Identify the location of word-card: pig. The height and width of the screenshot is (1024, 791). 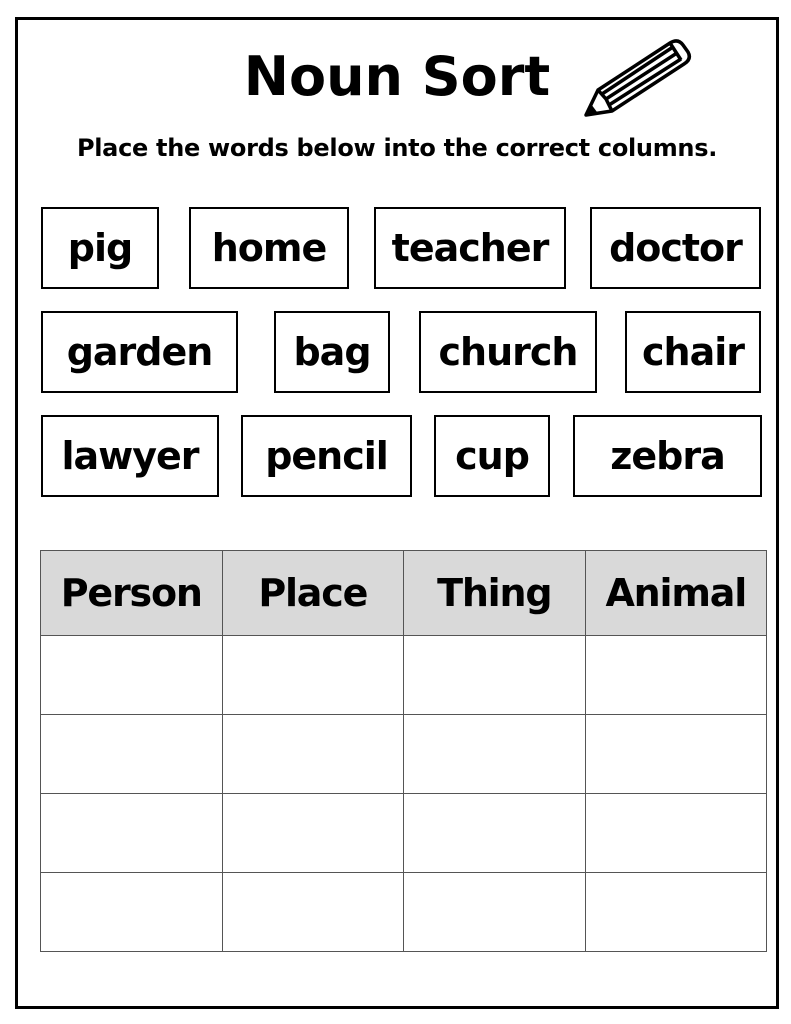
(100, 248).